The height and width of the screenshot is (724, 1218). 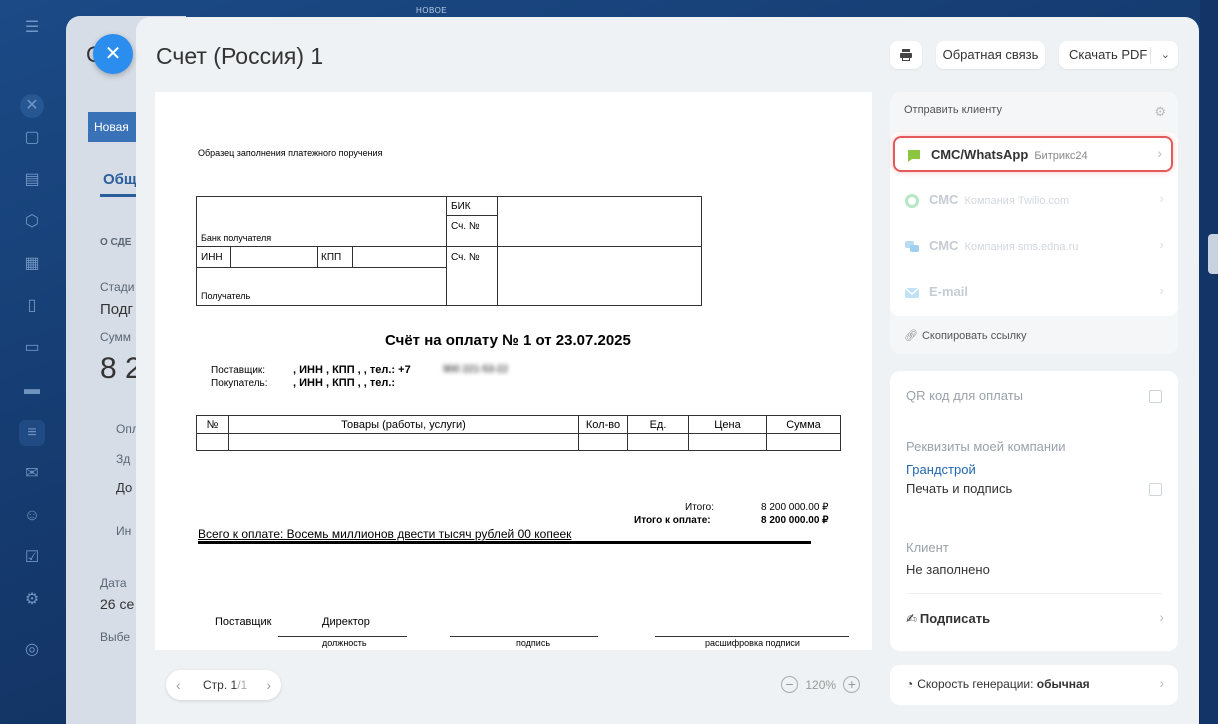 I want to click on gear-icon: ⚙, so click(x=1160, y=112).